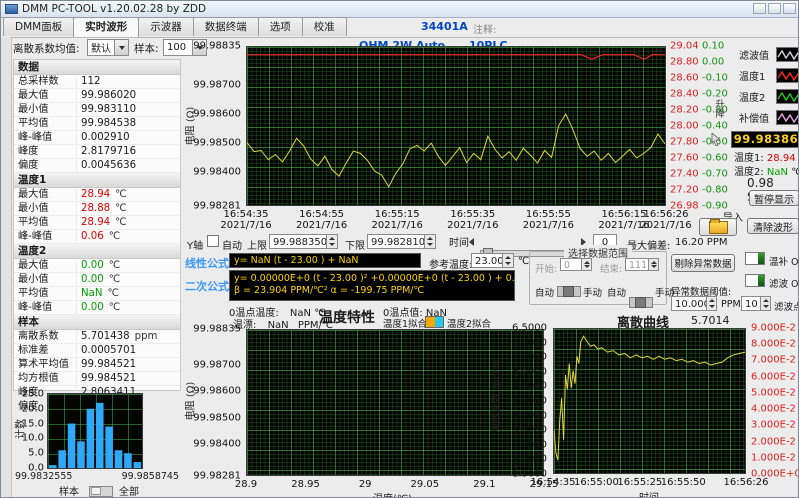 The width and height of the screenshot is (799, 498). What do you see at coordinates (399, 9) in the screenshot?
I see `title-bar: DMM PC-TOOL v1.20.02.28 by ZDD` at bounding box center [399, 9].